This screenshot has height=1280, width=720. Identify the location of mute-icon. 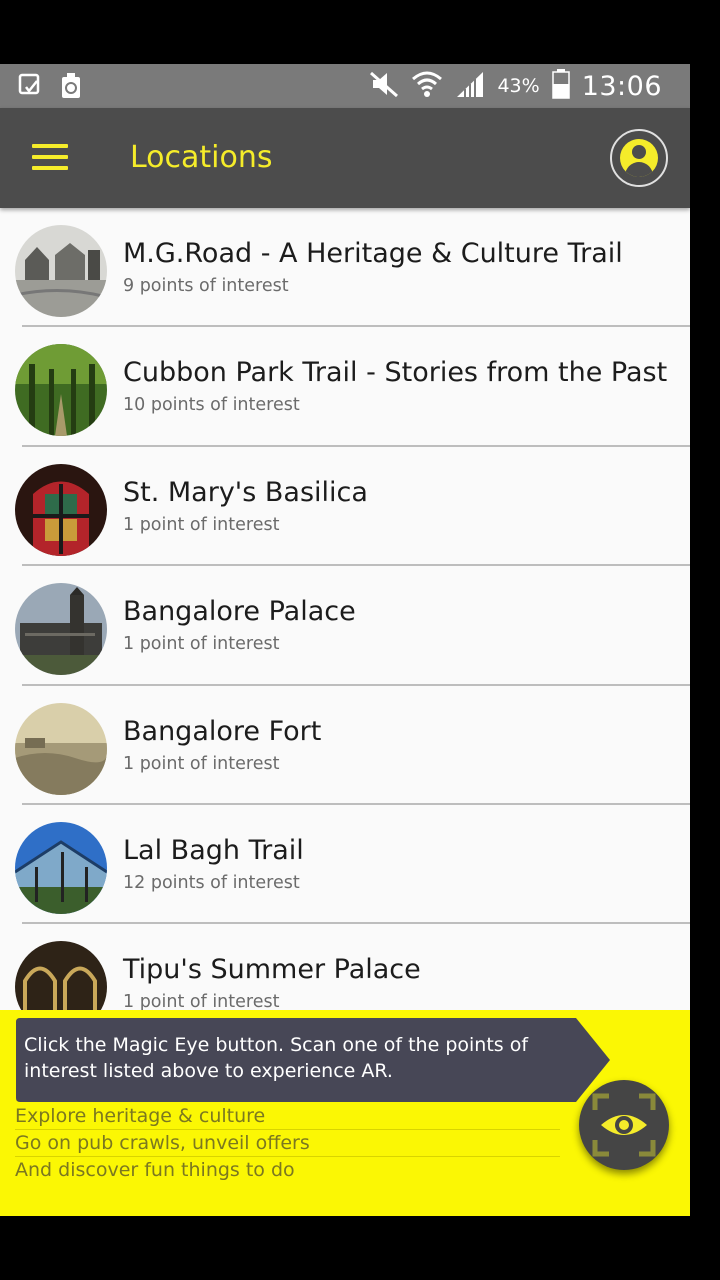
(384, 86).